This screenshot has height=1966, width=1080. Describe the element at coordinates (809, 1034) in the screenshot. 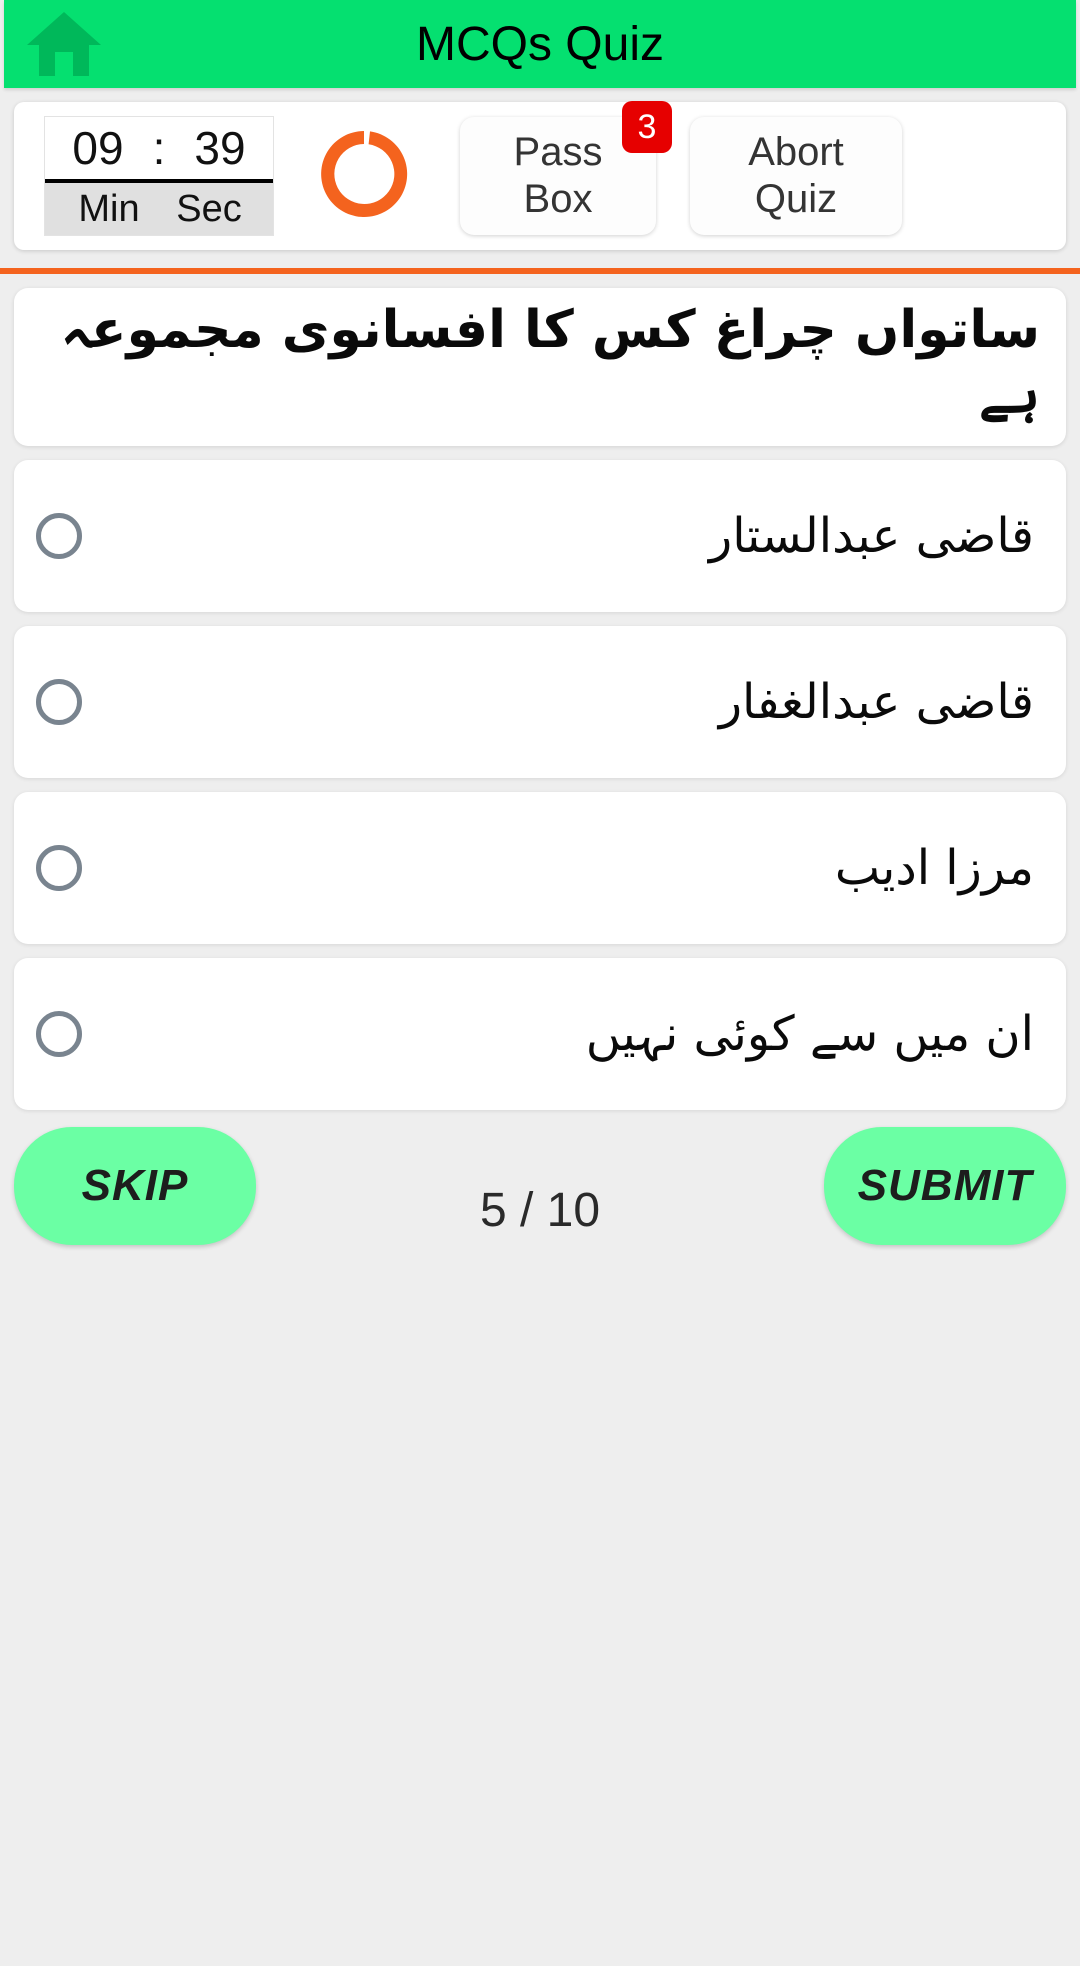

I see `option-label-4: ان میں سے کوئی نہیں` at that location.